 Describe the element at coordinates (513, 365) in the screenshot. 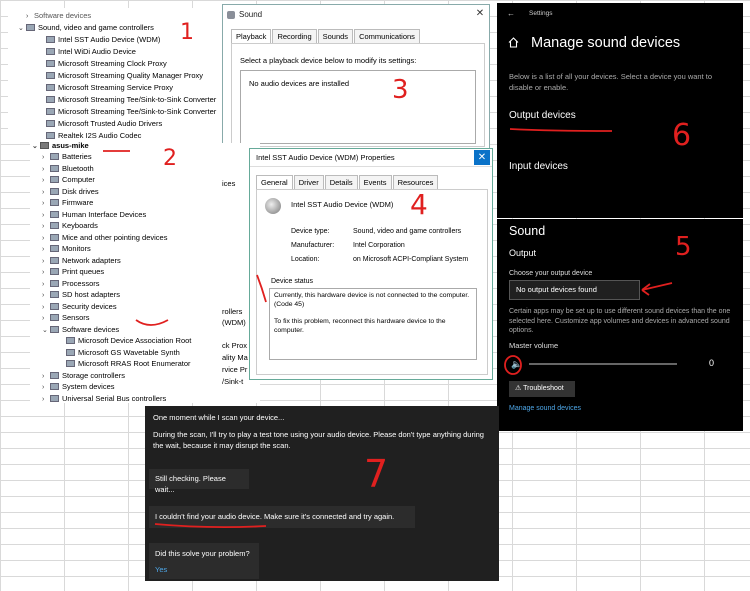

I see `annotation-circle` at that location.